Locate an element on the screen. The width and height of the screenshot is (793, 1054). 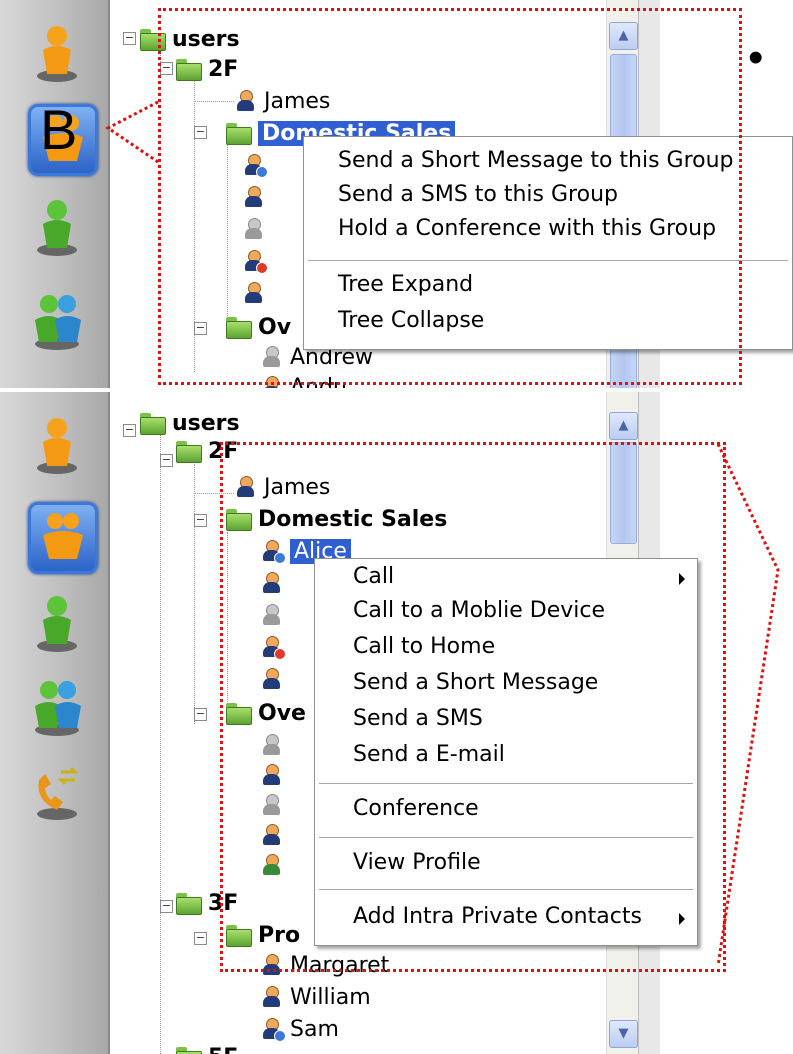
tree-label: William is located at coordinates (330, 997).